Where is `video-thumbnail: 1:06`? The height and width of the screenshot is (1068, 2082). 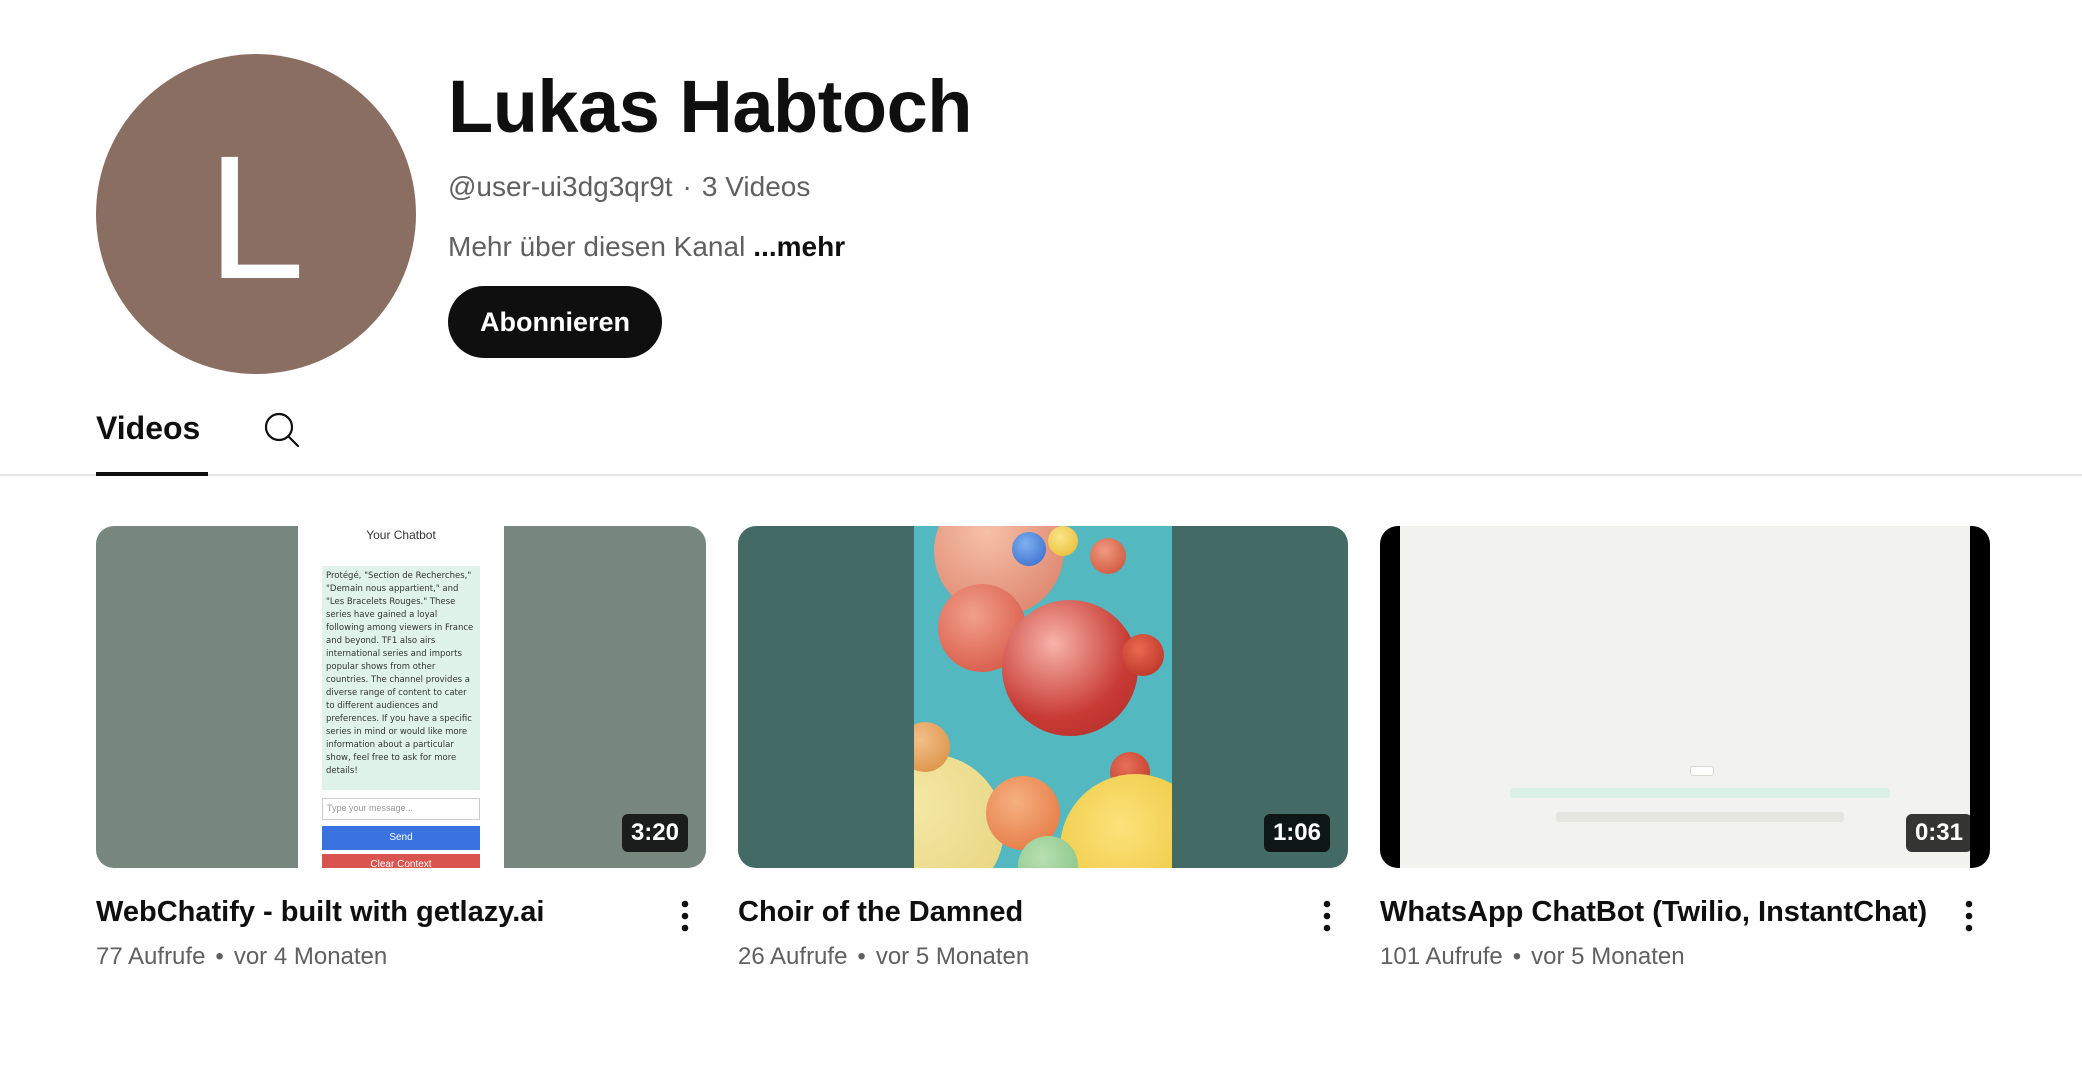 video-thumbnail: 1:06 is located at coordinates (1043, 697).